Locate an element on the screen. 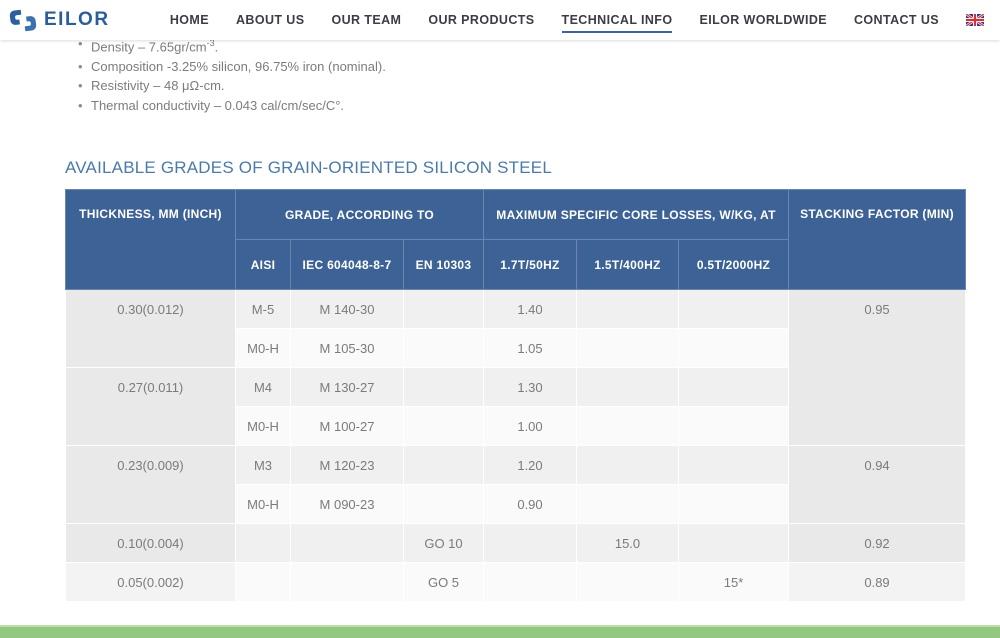  table-row: 0.05(0.002) GO 5 15* 0.89 is located at coordinates (516, 582).